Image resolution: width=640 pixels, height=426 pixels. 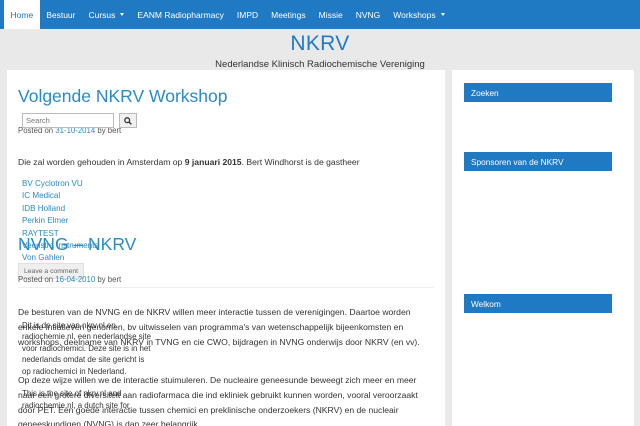 I want to click on nav-item-bestuur: Bestuur, so click(x=61, y=14).